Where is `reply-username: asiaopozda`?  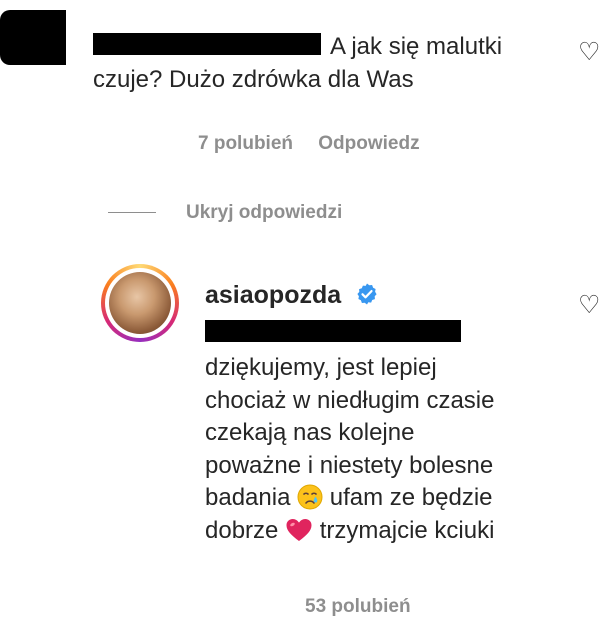 reply-username: asiaopozda is located at coordinates (273, 295).